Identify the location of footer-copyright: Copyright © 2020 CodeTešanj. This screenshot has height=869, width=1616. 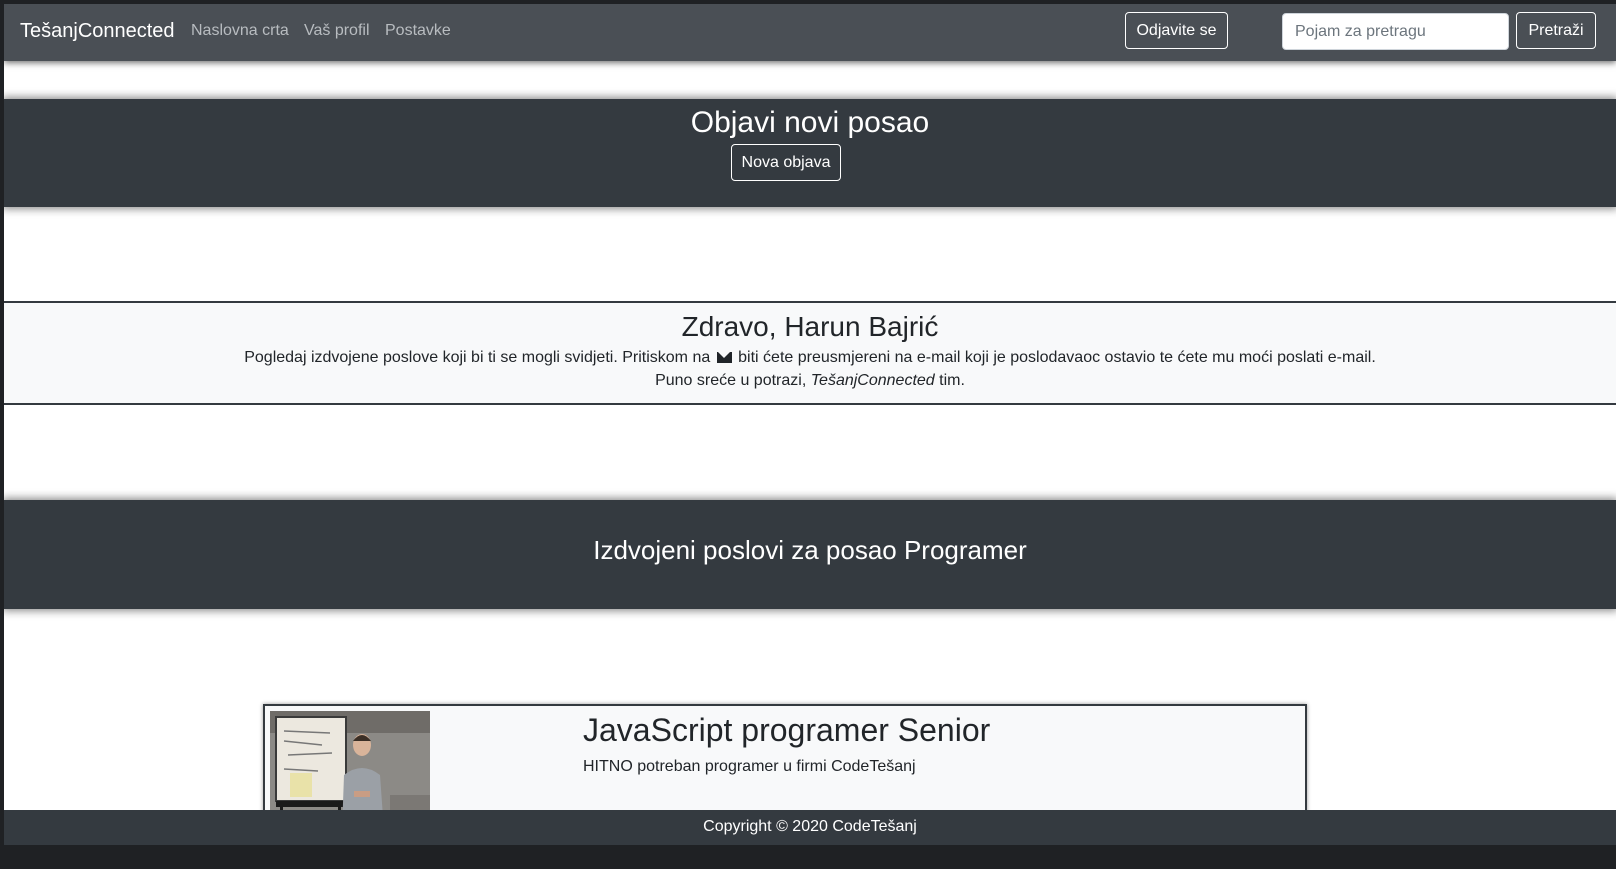
(810, 826).